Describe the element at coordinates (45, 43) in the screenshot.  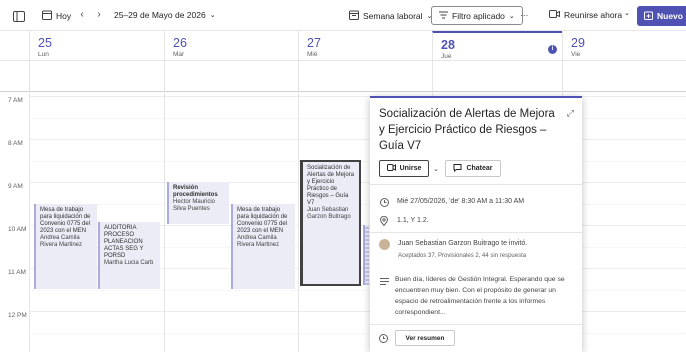
I see `day-number: 25` at that location.